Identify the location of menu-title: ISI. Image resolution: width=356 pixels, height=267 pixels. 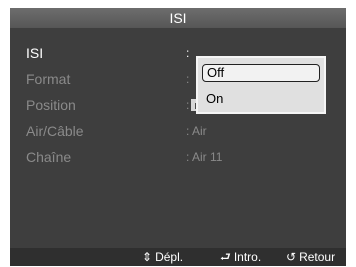
(178, 18).